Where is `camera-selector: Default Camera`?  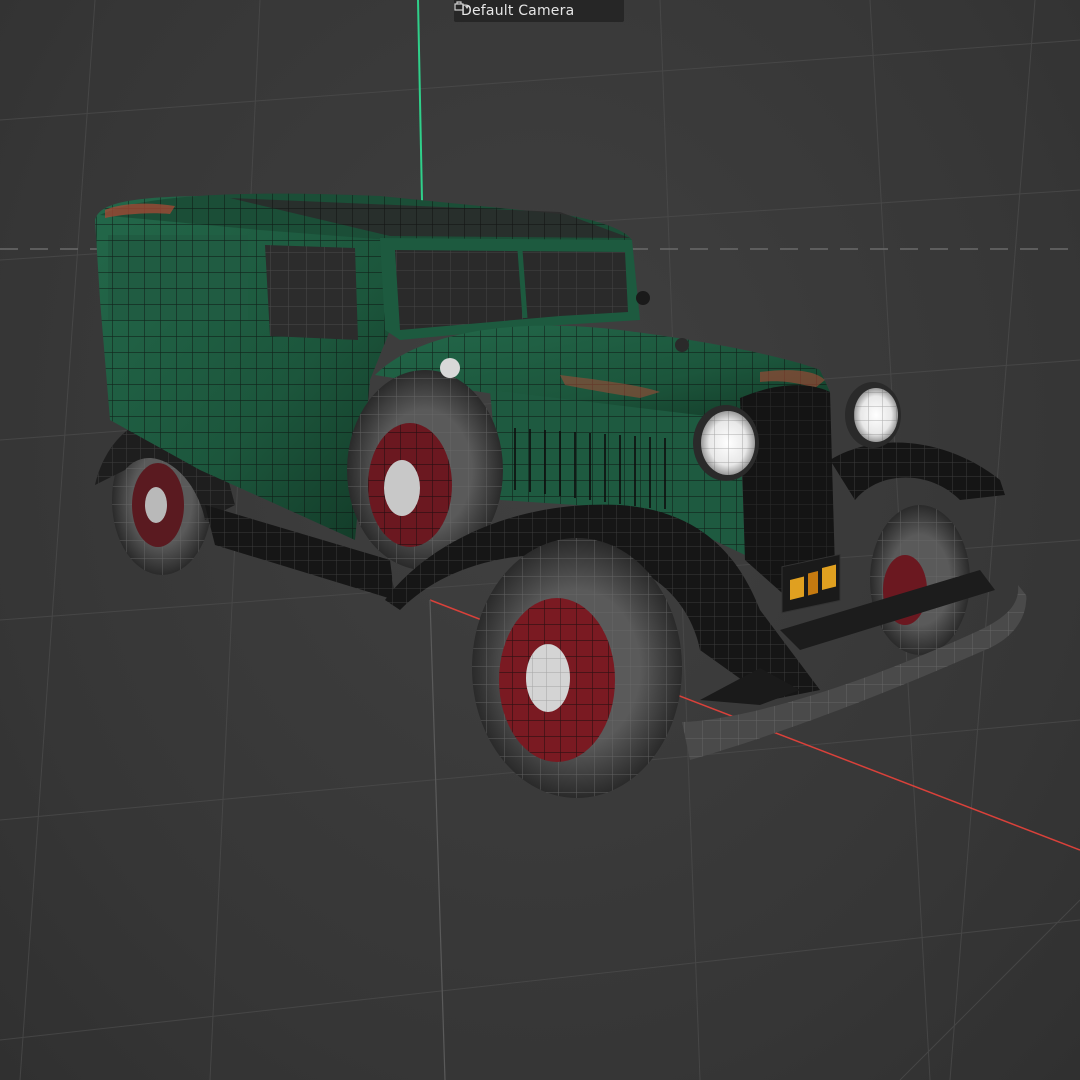
camera-selector: Default Camera is located at coordinates (539, 11).